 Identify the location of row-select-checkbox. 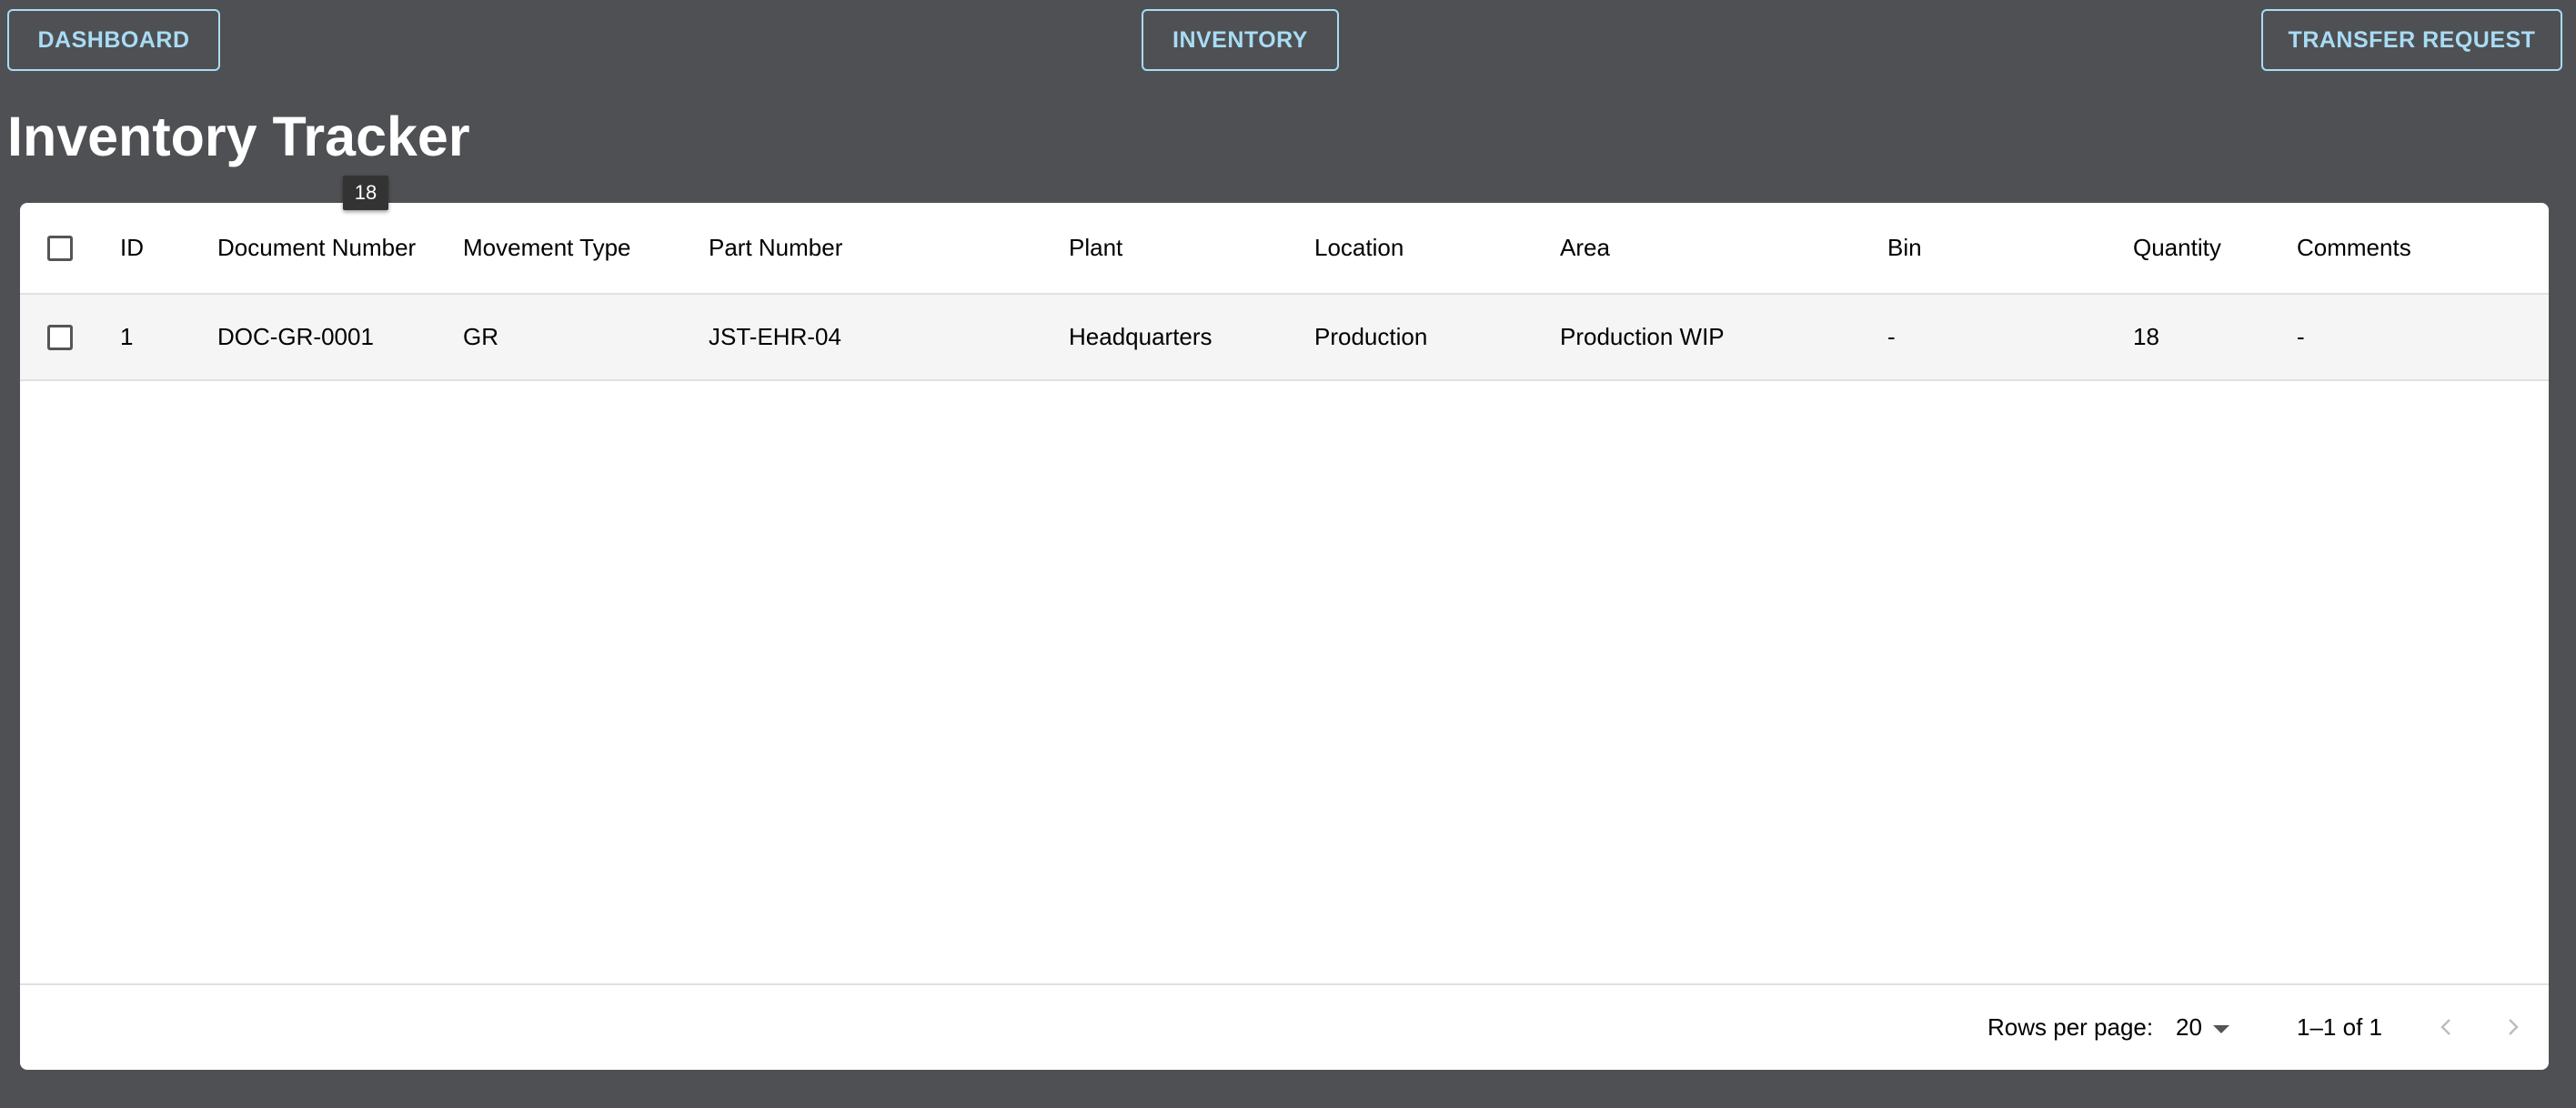
(60, 337).